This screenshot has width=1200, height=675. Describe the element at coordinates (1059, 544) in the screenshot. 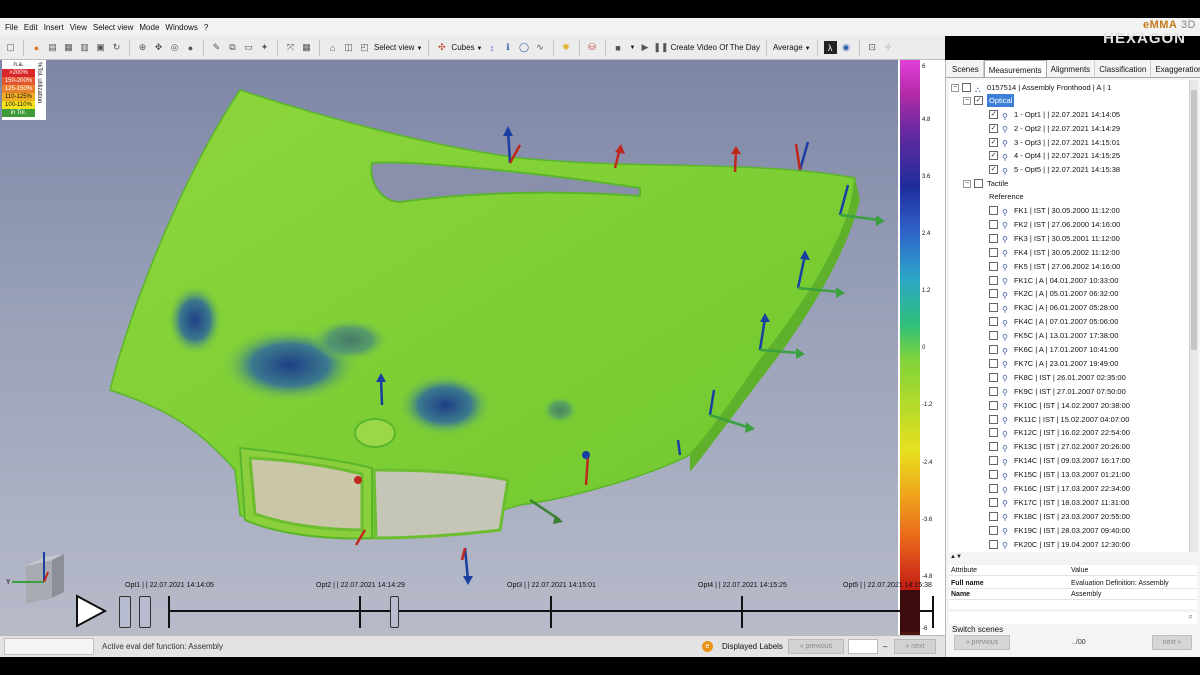

I see `tactile-item: ⚲ FK20C | IST | 19.04.2007 12:30:00` at that location.